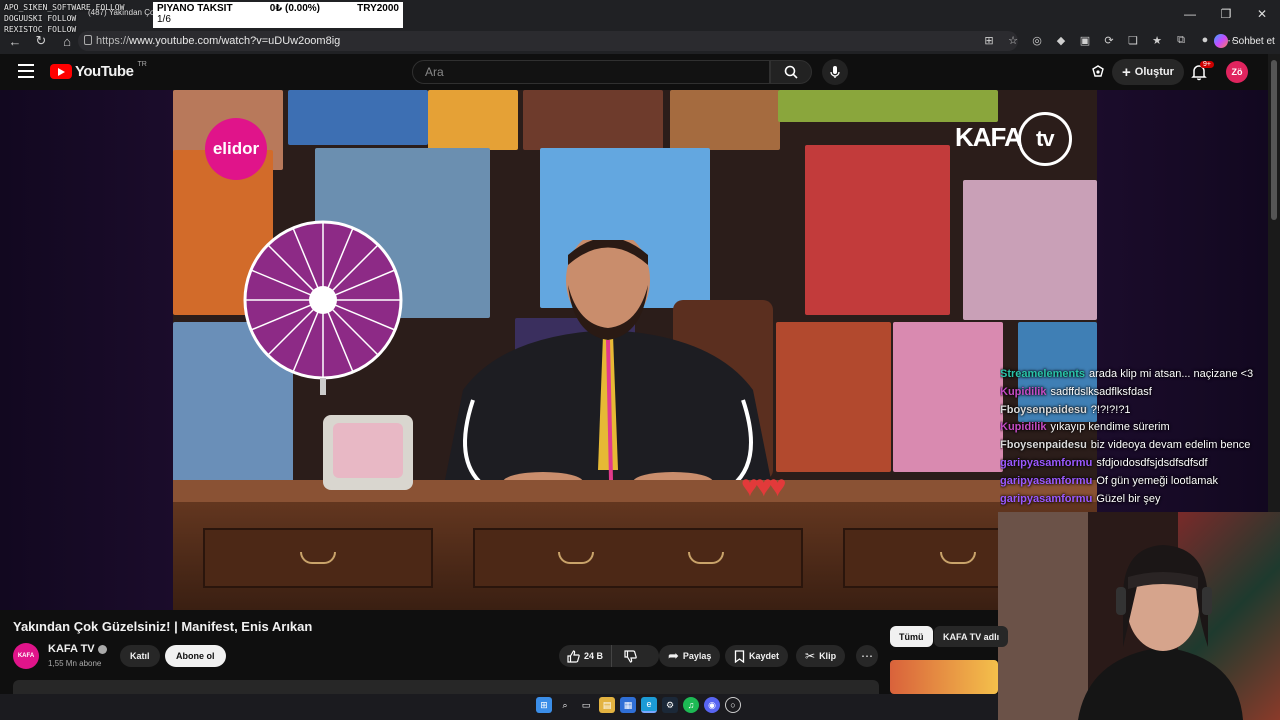 The height and width of the screenshot is (720, 1280). What do you see at coordinates (628, 705) in the screenshot?
I see `store-icon: ▦` at bounding box center [628, 705].